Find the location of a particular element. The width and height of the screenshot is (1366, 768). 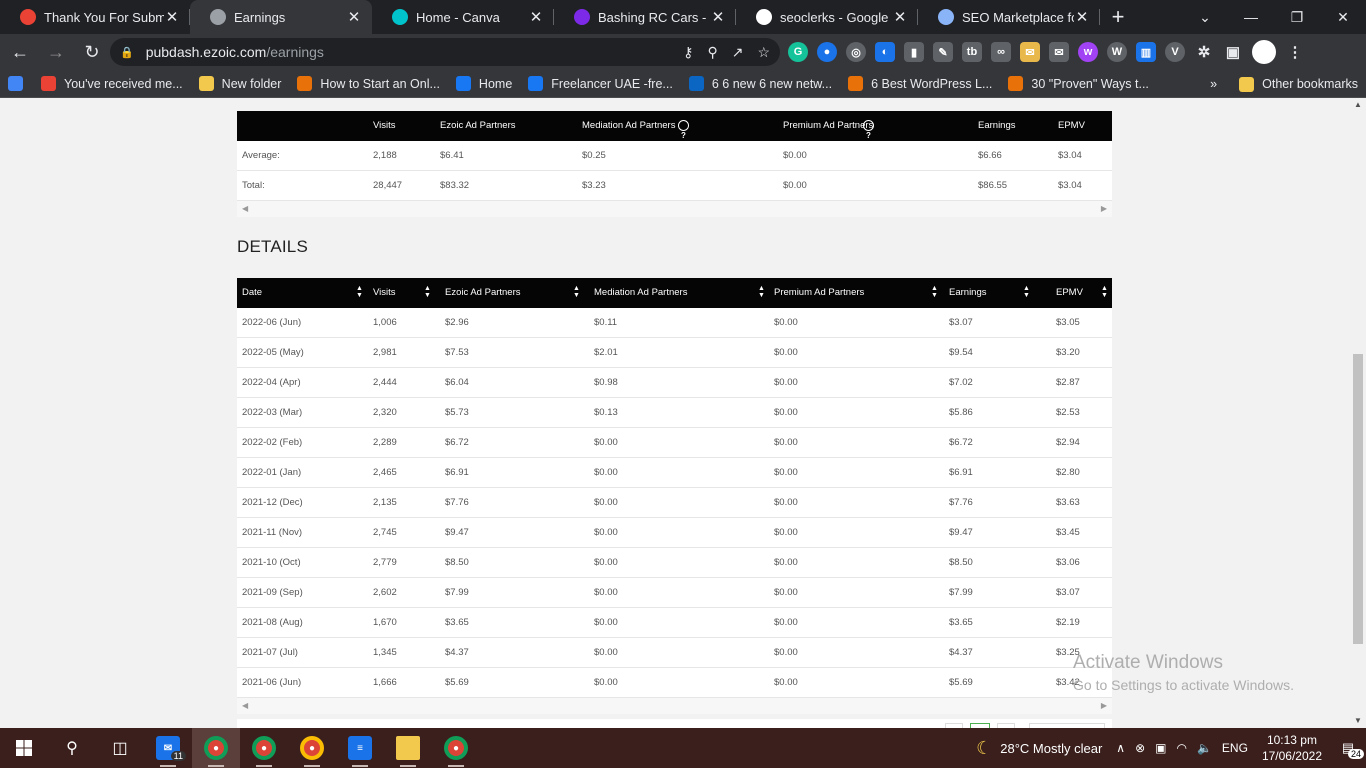

scroll-thumb is located at coordinates (1358, 499).